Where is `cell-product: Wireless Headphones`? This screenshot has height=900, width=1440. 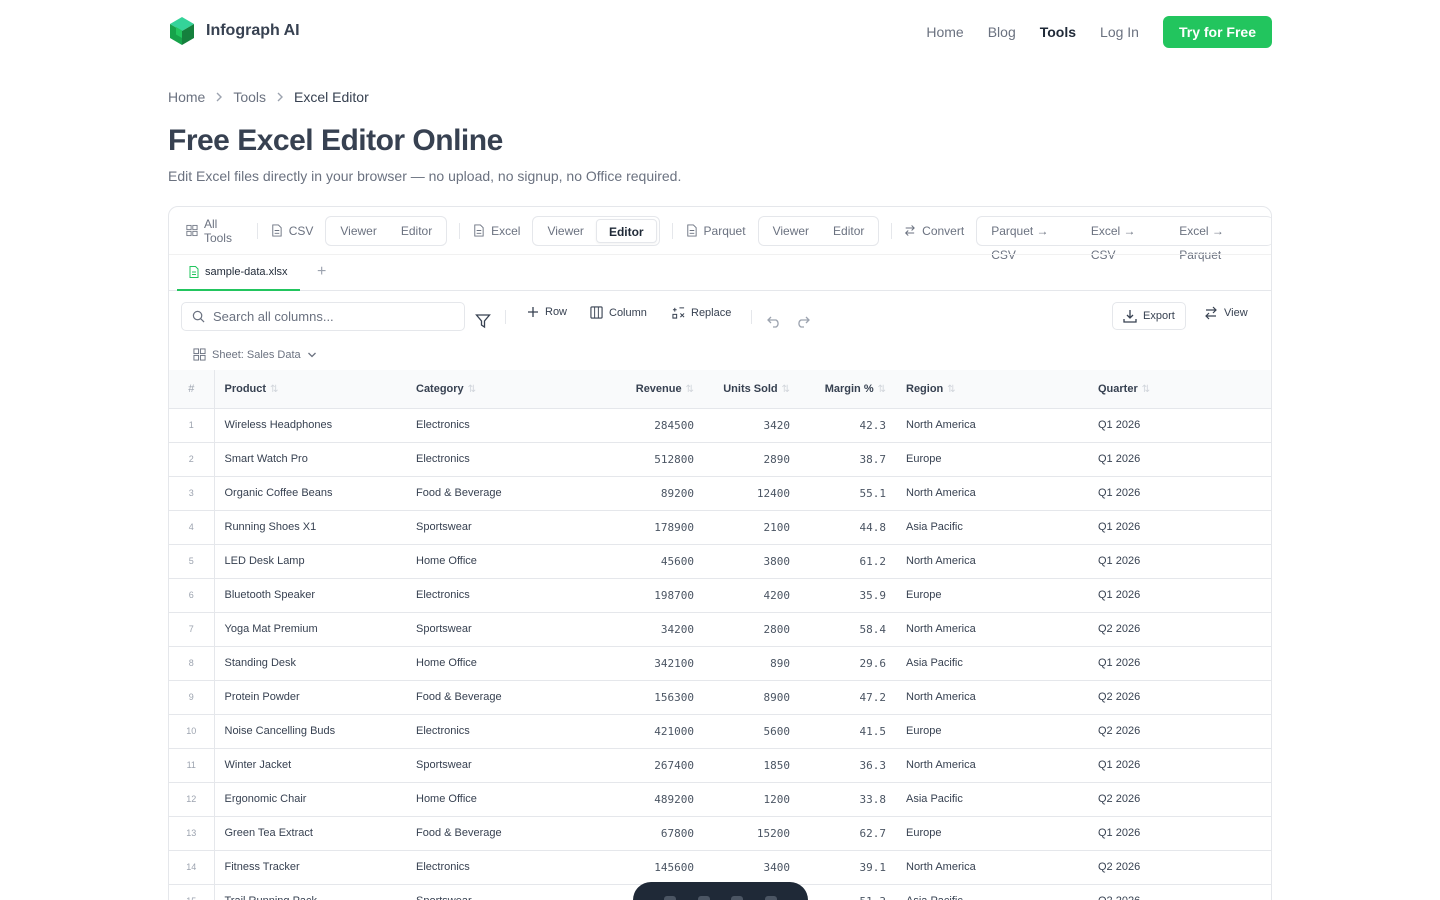 cell-product: Wireless Headphones is located at coordinates (310, 425).